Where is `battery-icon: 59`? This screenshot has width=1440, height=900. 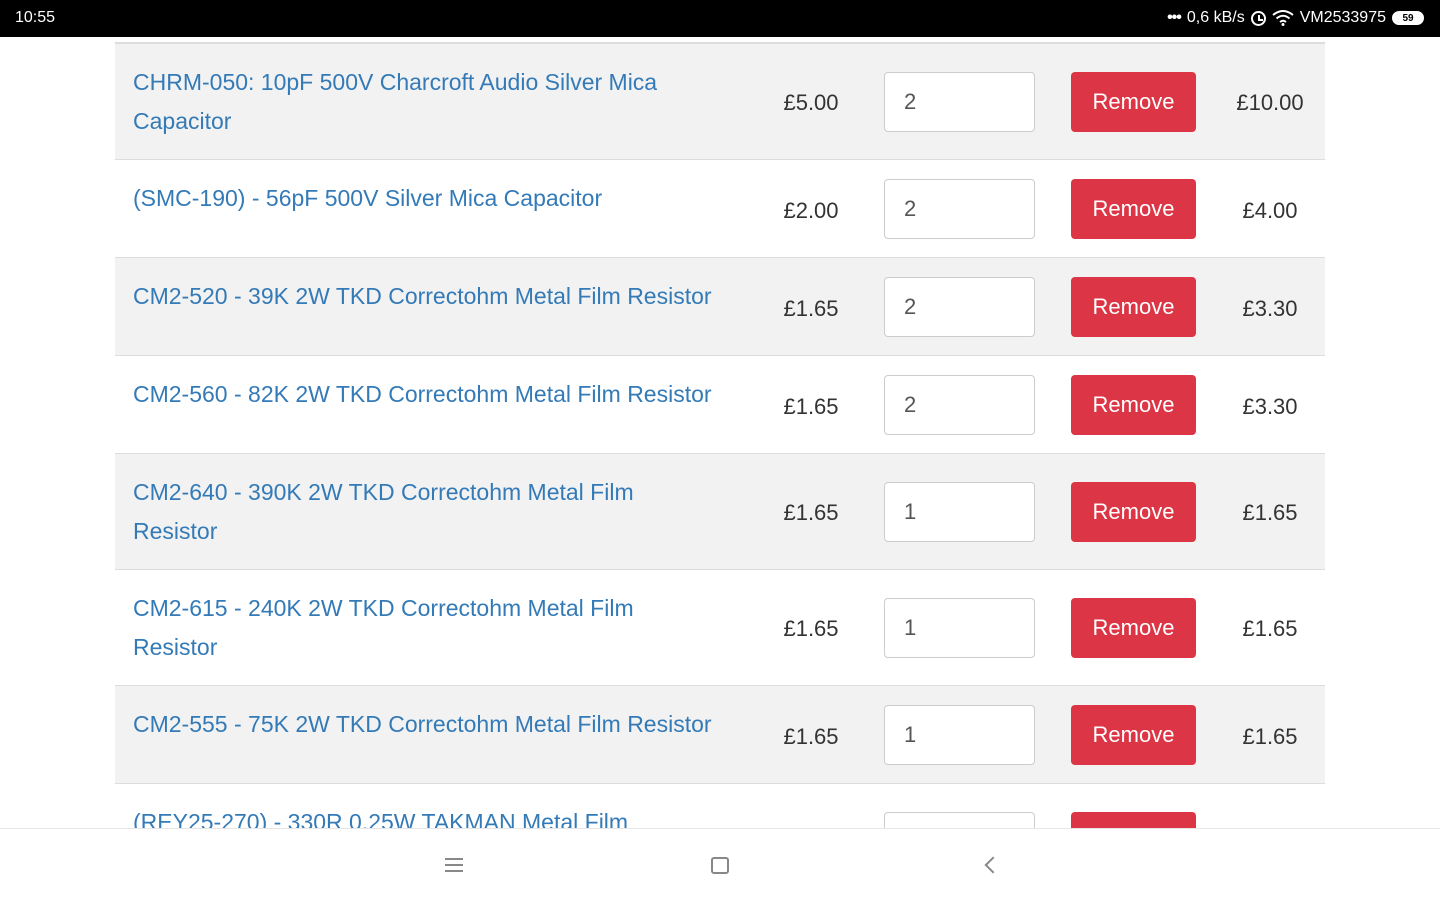 battery-icon: 59 is located at coordinates (1408, 18).